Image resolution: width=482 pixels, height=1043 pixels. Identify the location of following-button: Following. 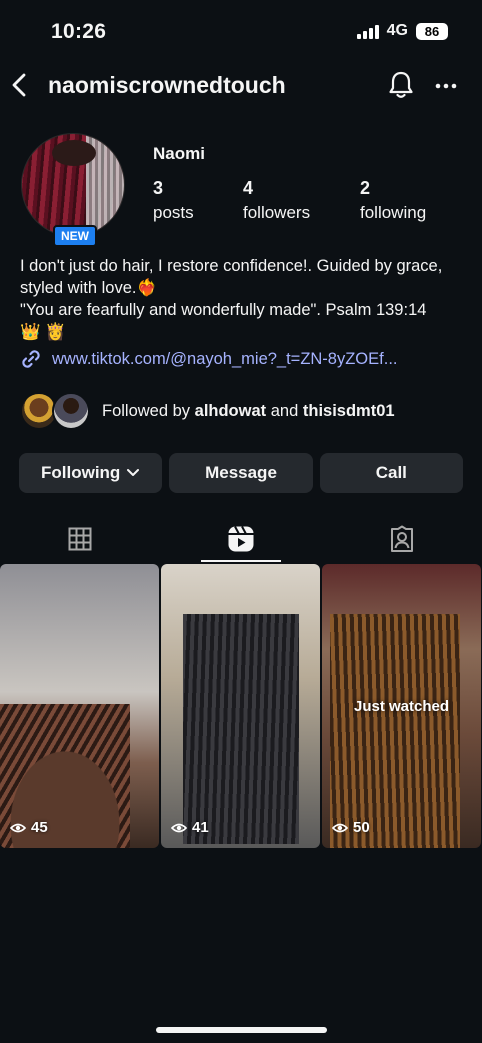
(91, 473).